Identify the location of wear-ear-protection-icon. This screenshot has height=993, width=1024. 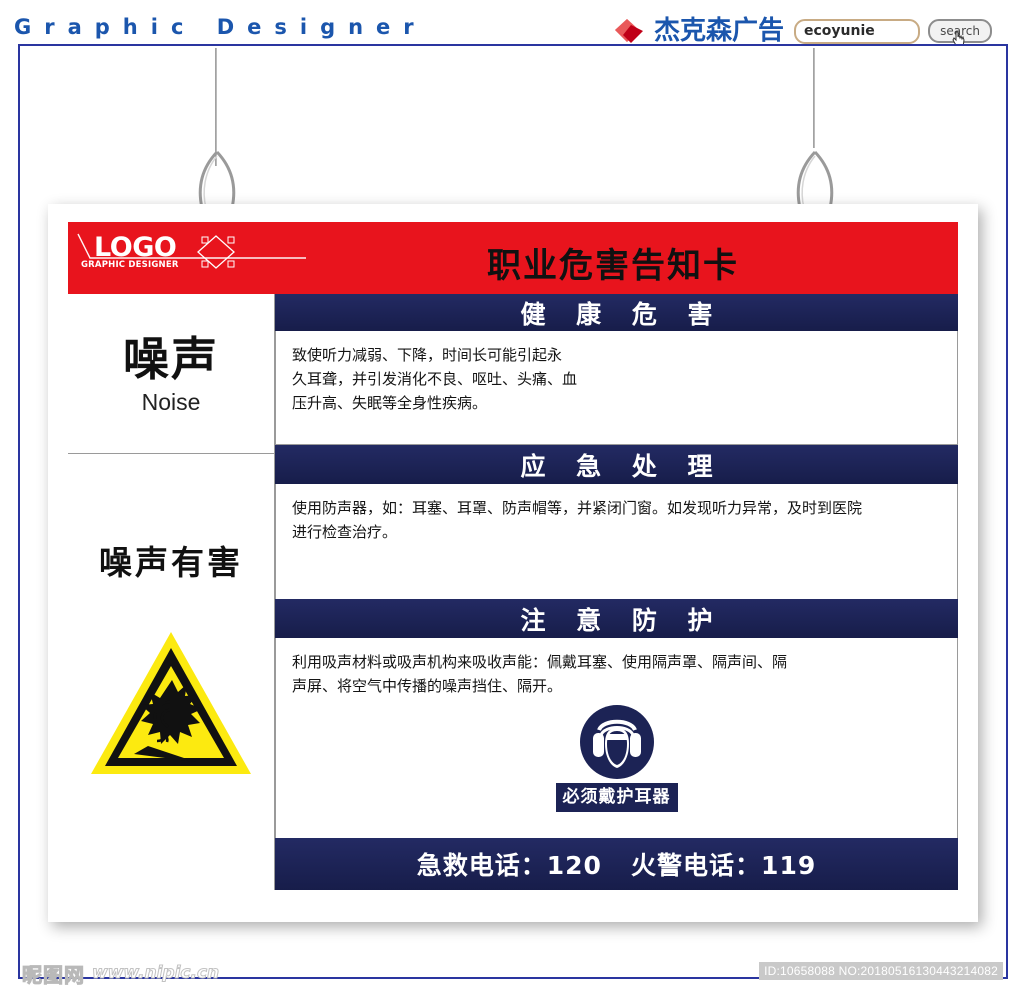
(616, 742).